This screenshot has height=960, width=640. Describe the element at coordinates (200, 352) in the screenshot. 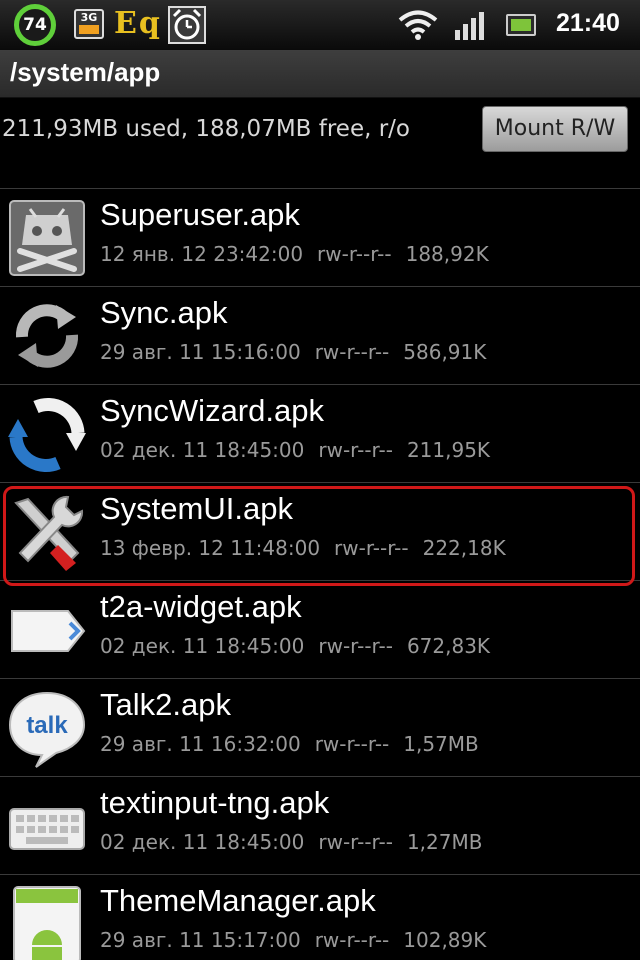

I see `file-date: 29 авг. 11 15:16:00` at that location.